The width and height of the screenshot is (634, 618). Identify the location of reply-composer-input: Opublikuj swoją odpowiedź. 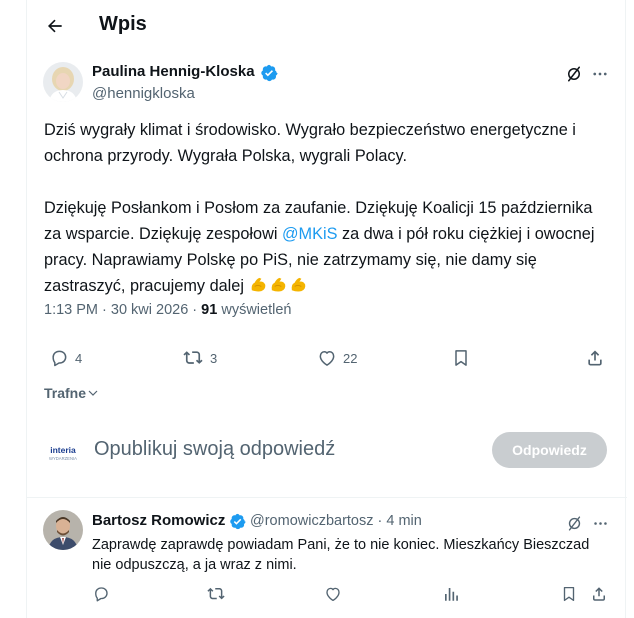
(214, 449).